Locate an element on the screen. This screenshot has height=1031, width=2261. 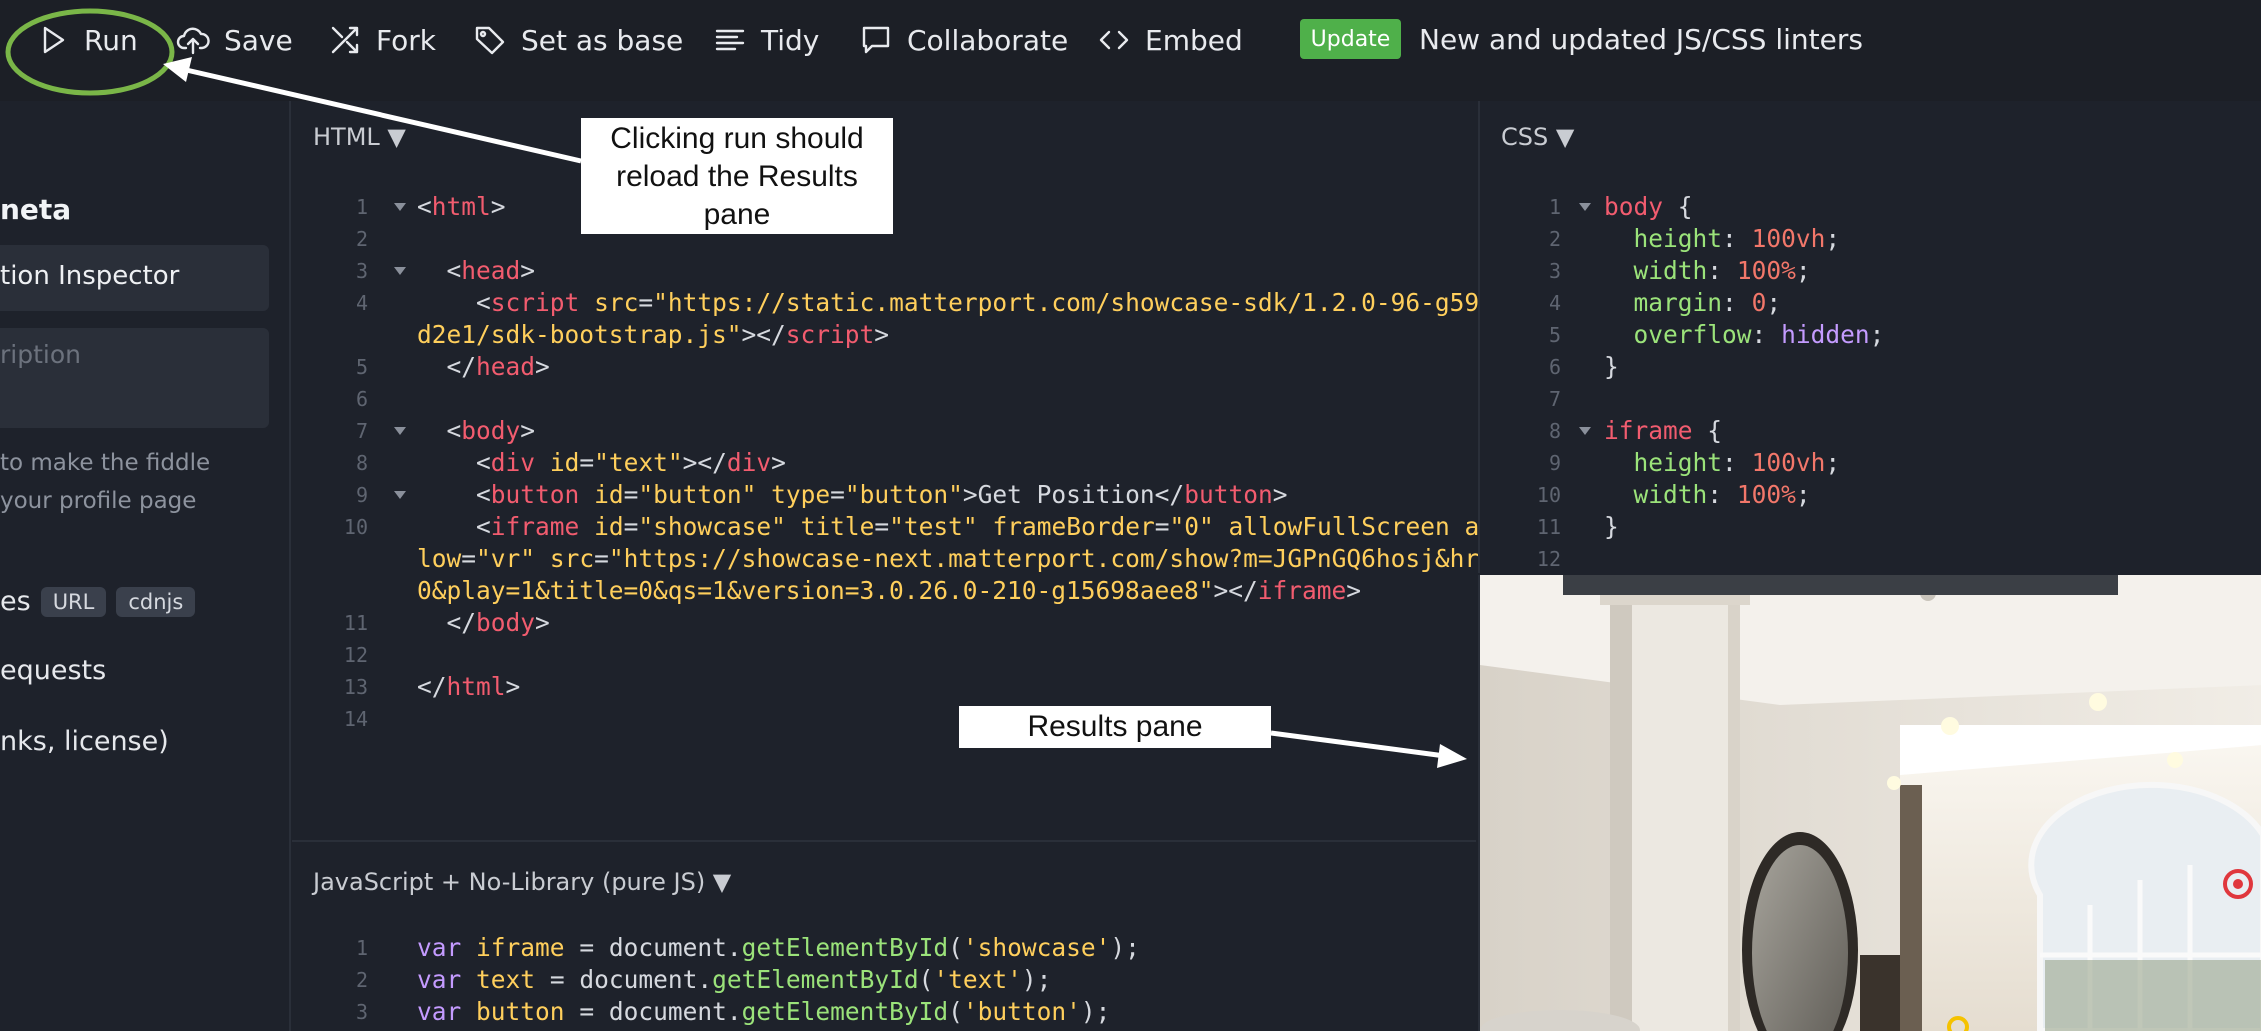
sidebar-item-links-license: nks, license) is located at coordinates (84, 741).